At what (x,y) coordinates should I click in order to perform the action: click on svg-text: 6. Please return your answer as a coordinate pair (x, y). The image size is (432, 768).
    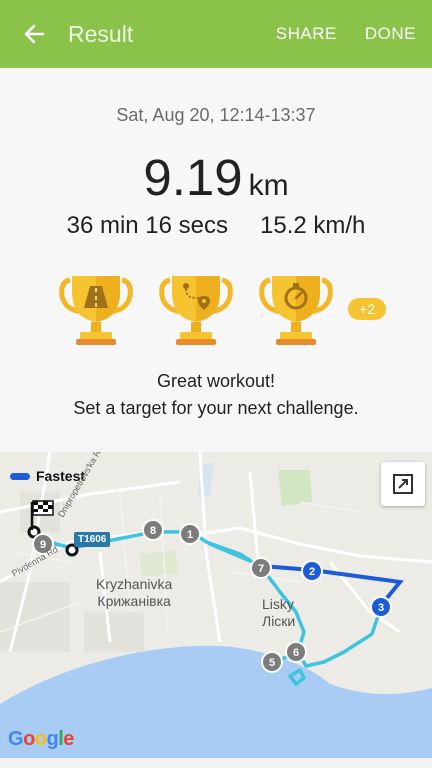
    Looking at the image, I should click on (296, 653).